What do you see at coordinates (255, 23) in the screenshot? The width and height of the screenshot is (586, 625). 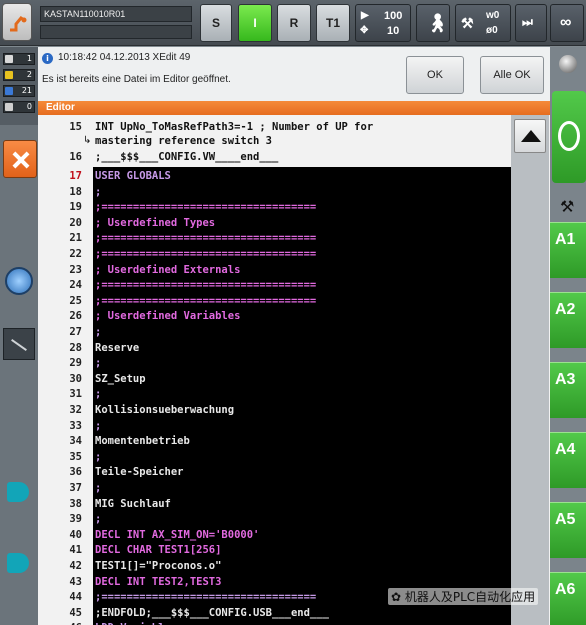 I see `drives-status-button: I` at bounding box center [255, 23].